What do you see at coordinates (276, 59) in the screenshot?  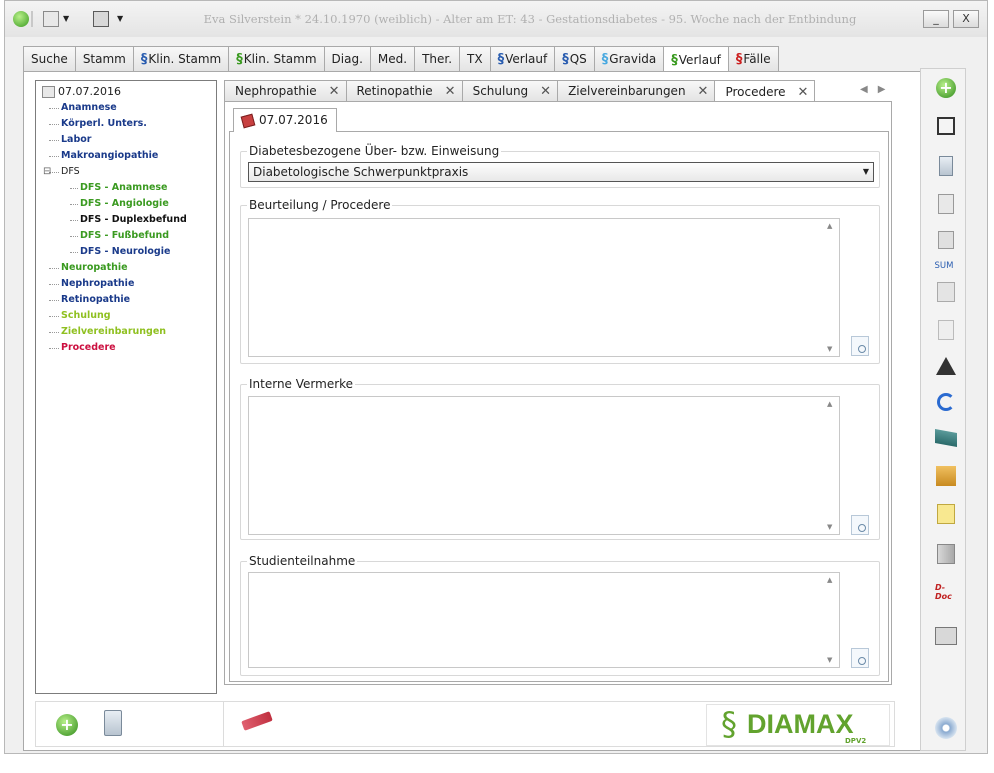 I see `tab-klin-stamm-green: § Klin. Stamm` at bounding box center [276, 59].